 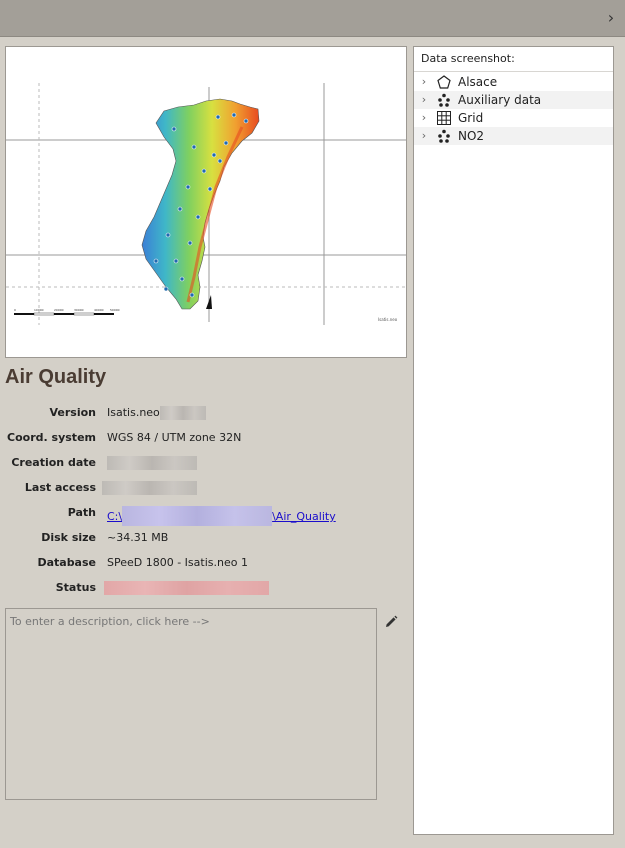 What do you see at coordinates (191, 704) in the screenshot?
I see `description-box: To enter a description, click here -->` at bounding box center [191, 704].